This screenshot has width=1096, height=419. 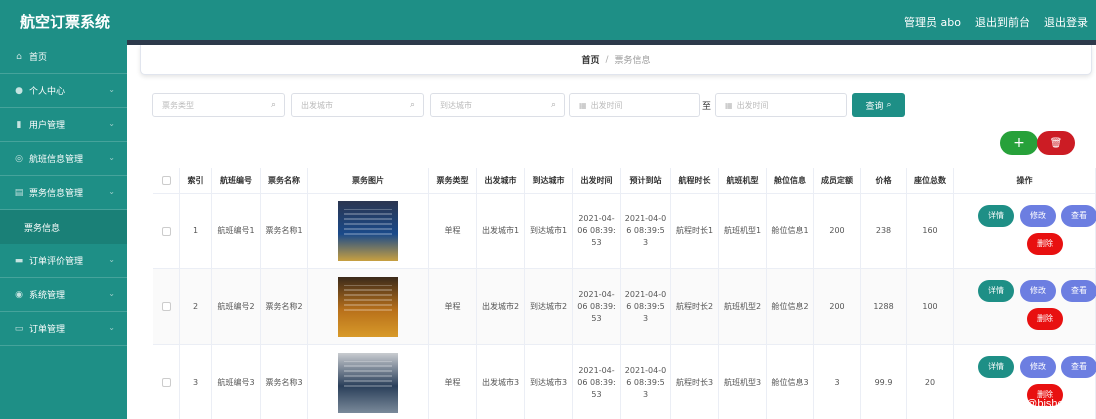 What do you see at coordinates (549, 307) in the screenshot?
I see `to-city-cell: 到达城市2` at bounding box center [549, 307].